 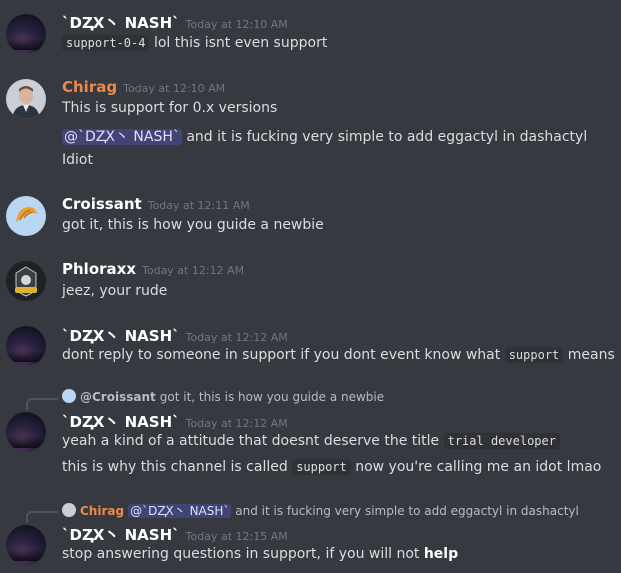 I want to click on message-content: jeez, your rude, so click(x=114, y=291).